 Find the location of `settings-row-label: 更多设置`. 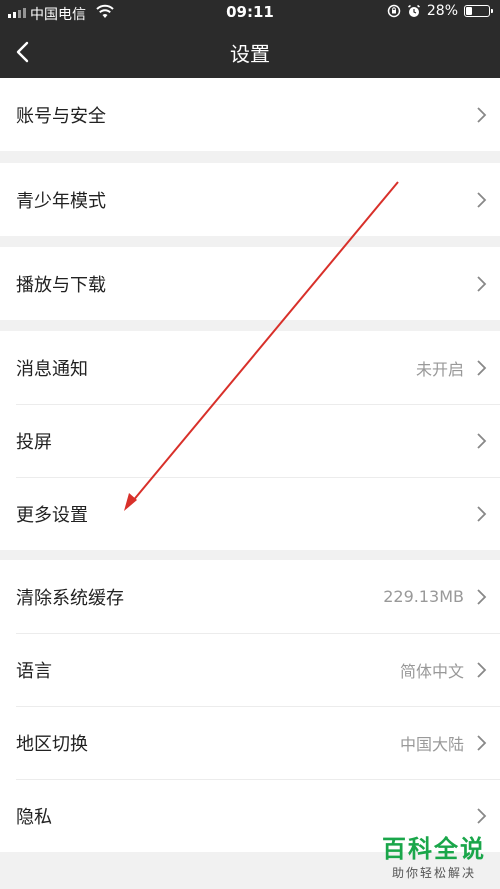

settings-row-label: 更多设置 is located at coordinates (52, 515).